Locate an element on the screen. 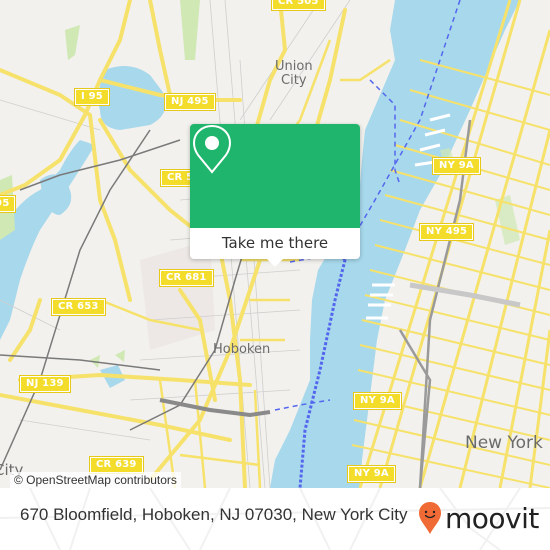 The width and height of the screenshot is (550, 550). place-label-new-york: New York is located at coordinates (504, 443).